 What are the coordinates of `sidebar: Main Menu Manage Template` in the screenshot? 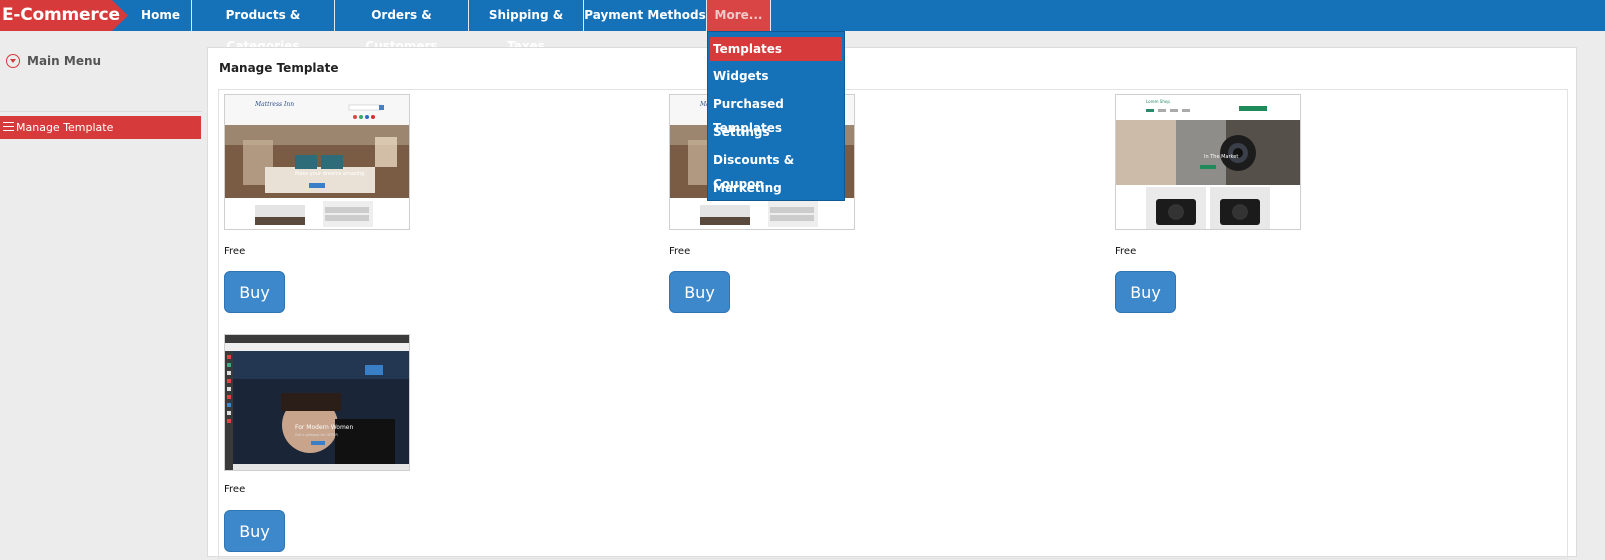 It's located at (101, 290).